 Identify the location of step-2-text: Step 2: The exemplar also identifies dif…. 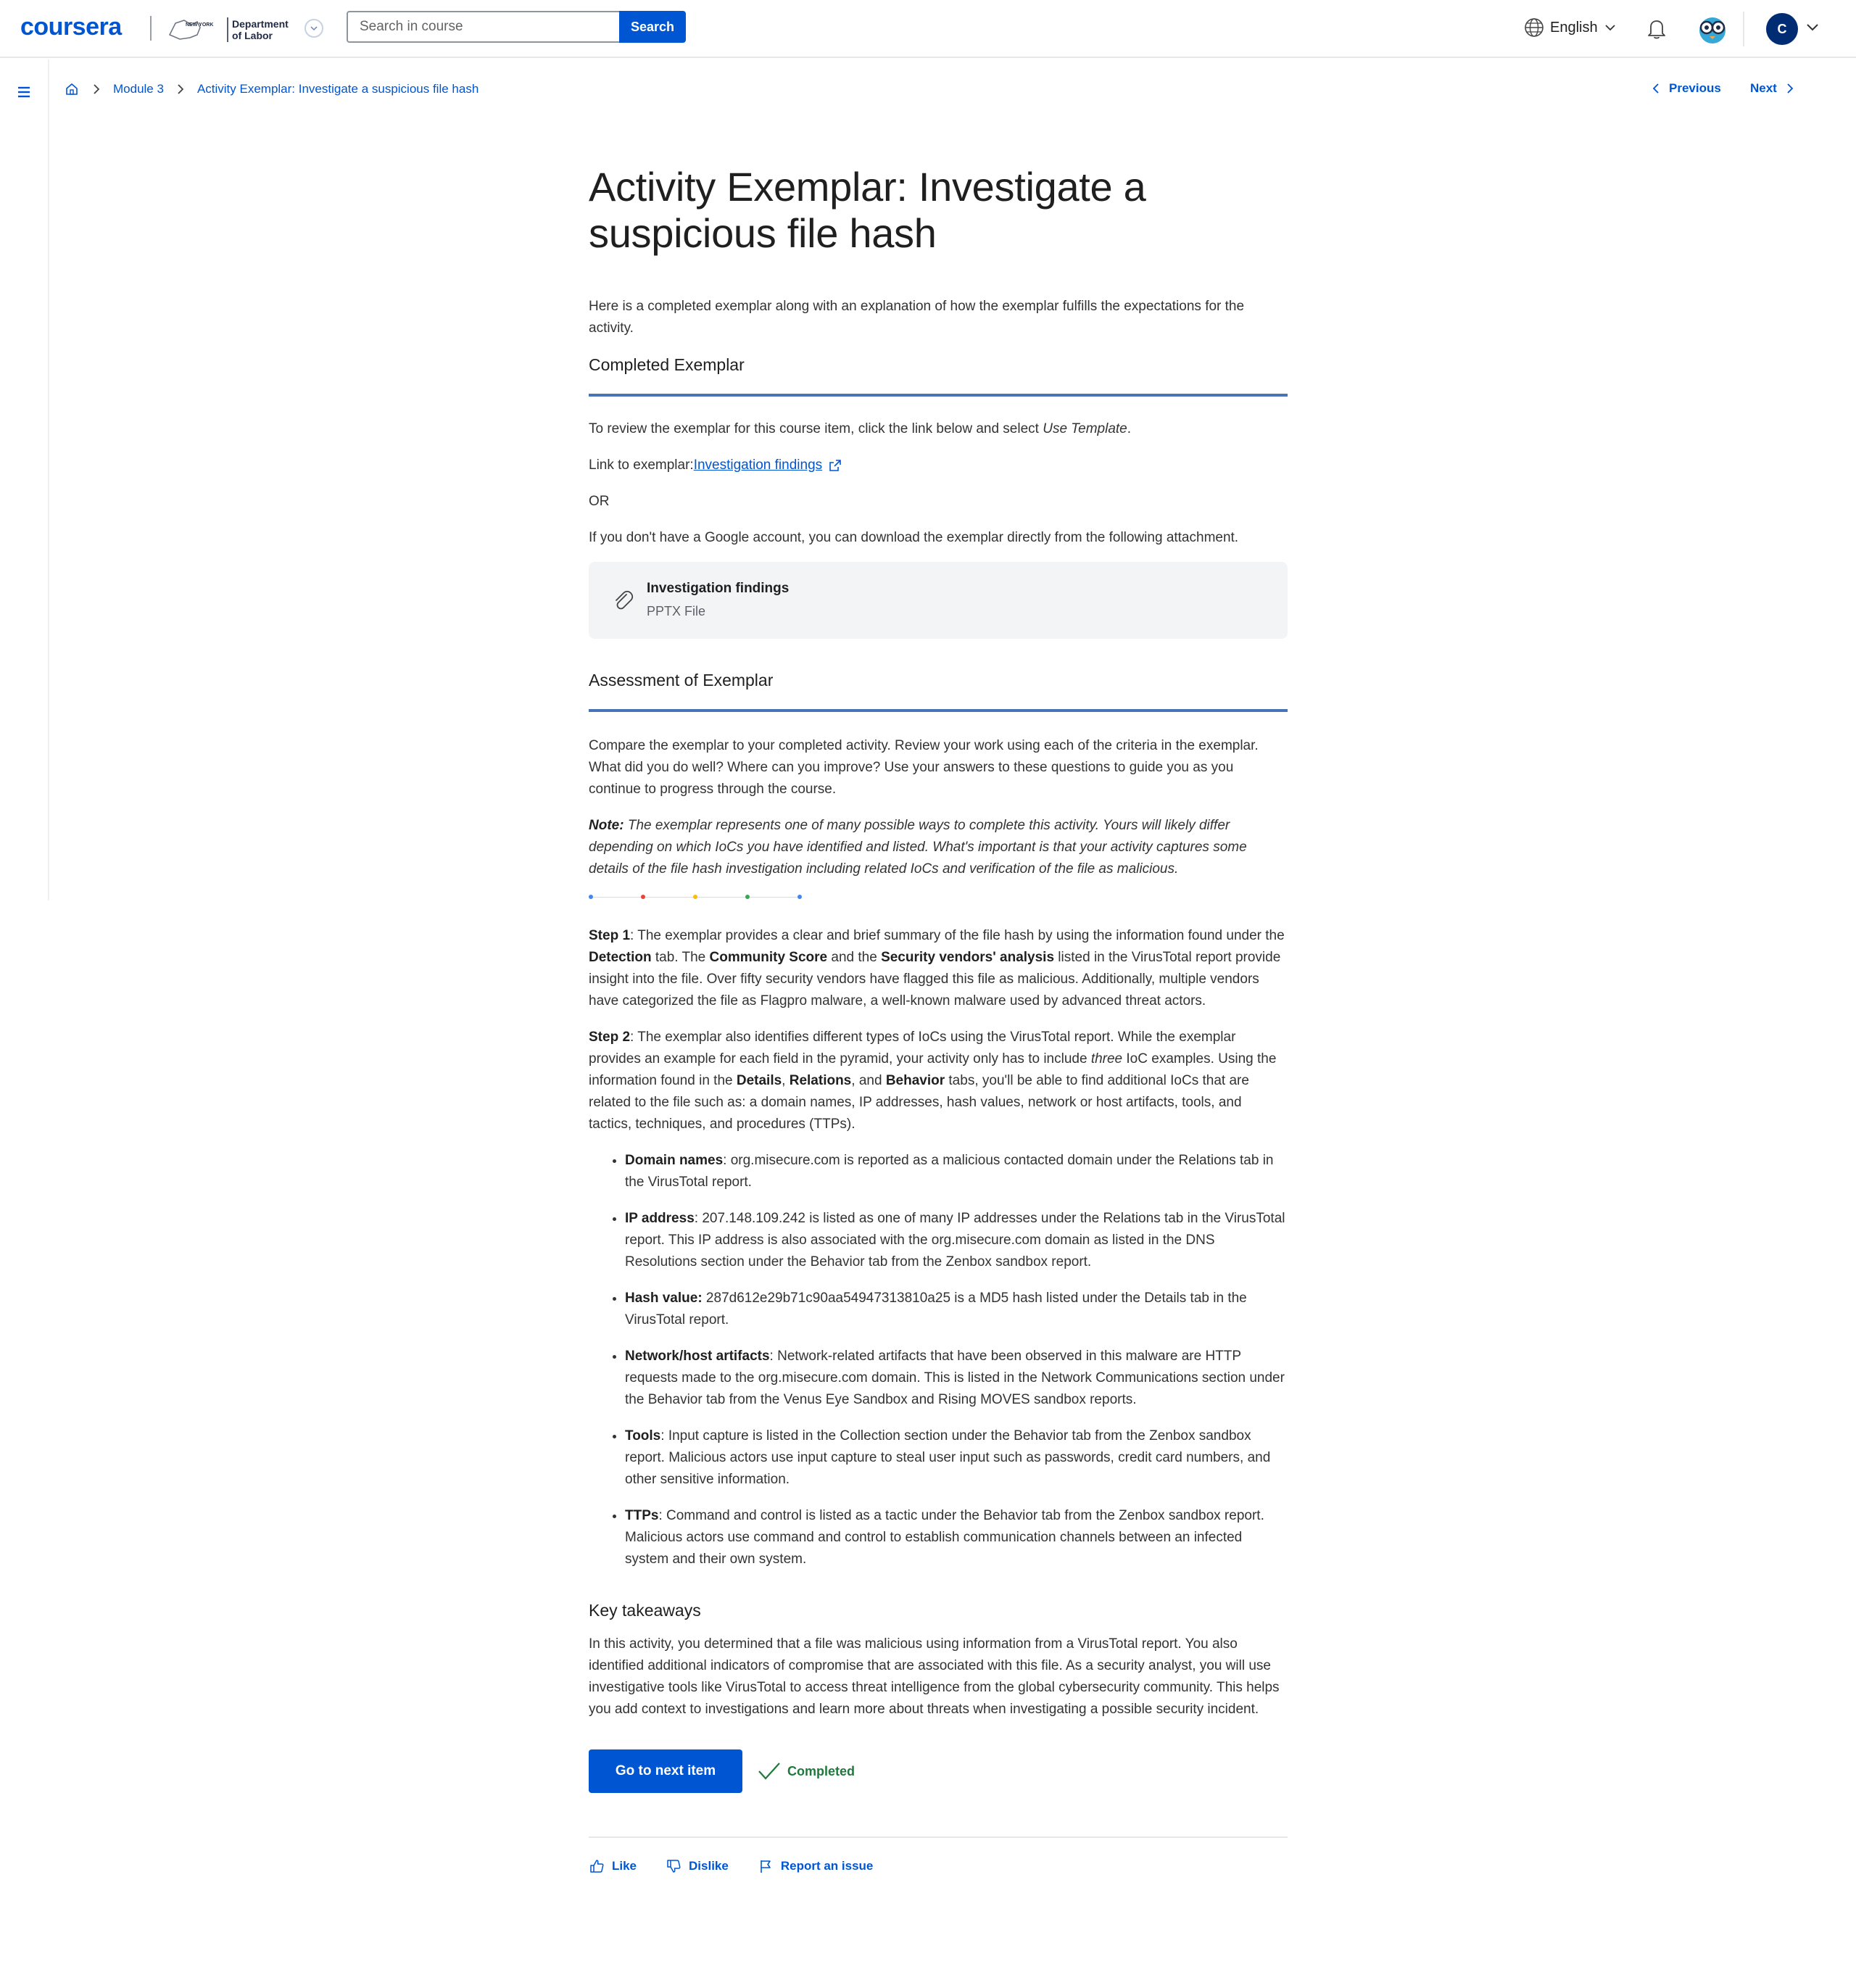
(938, 1081).